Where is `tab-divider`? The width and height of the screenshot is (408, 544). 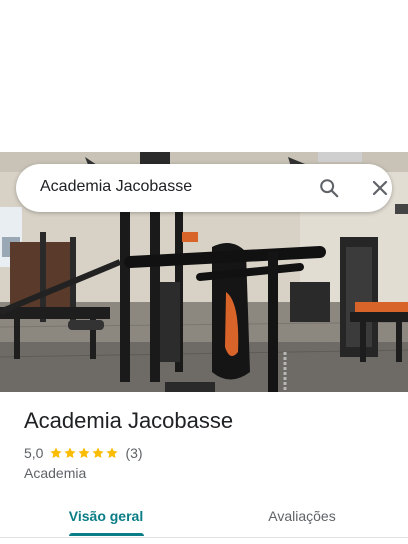
tab-divider is located at coordinates (204, 537).